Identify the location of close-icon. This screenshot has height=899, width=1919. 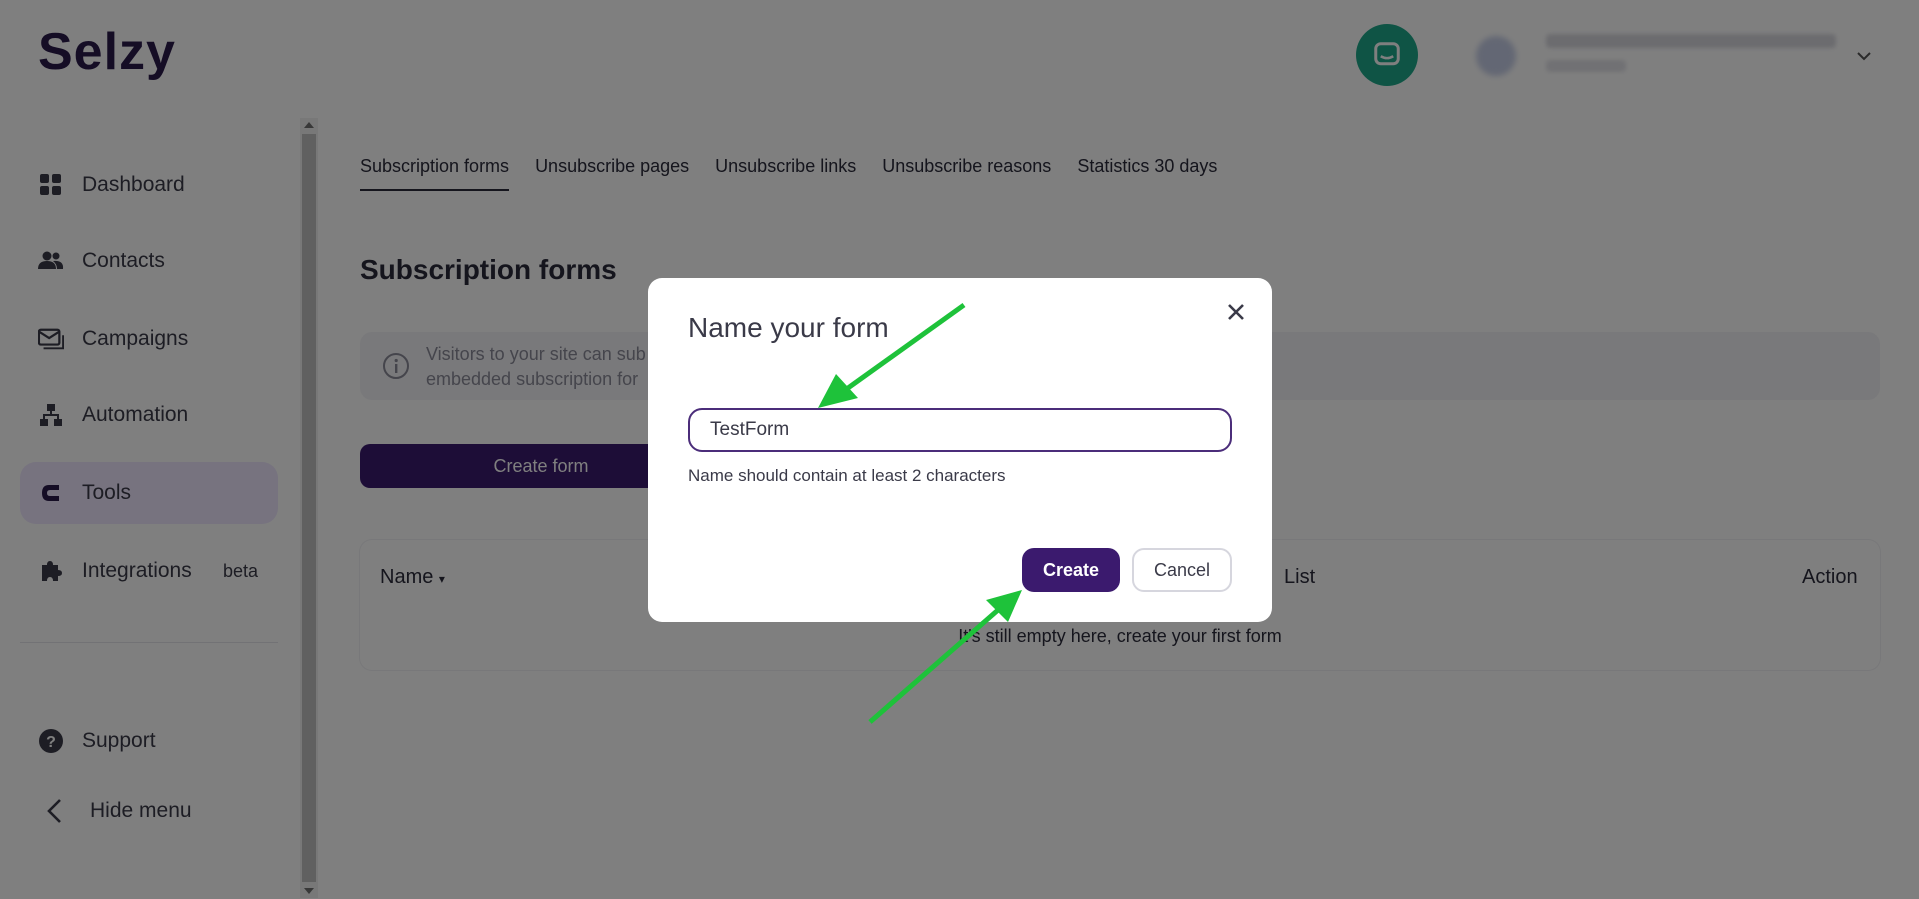
(1236, 312).